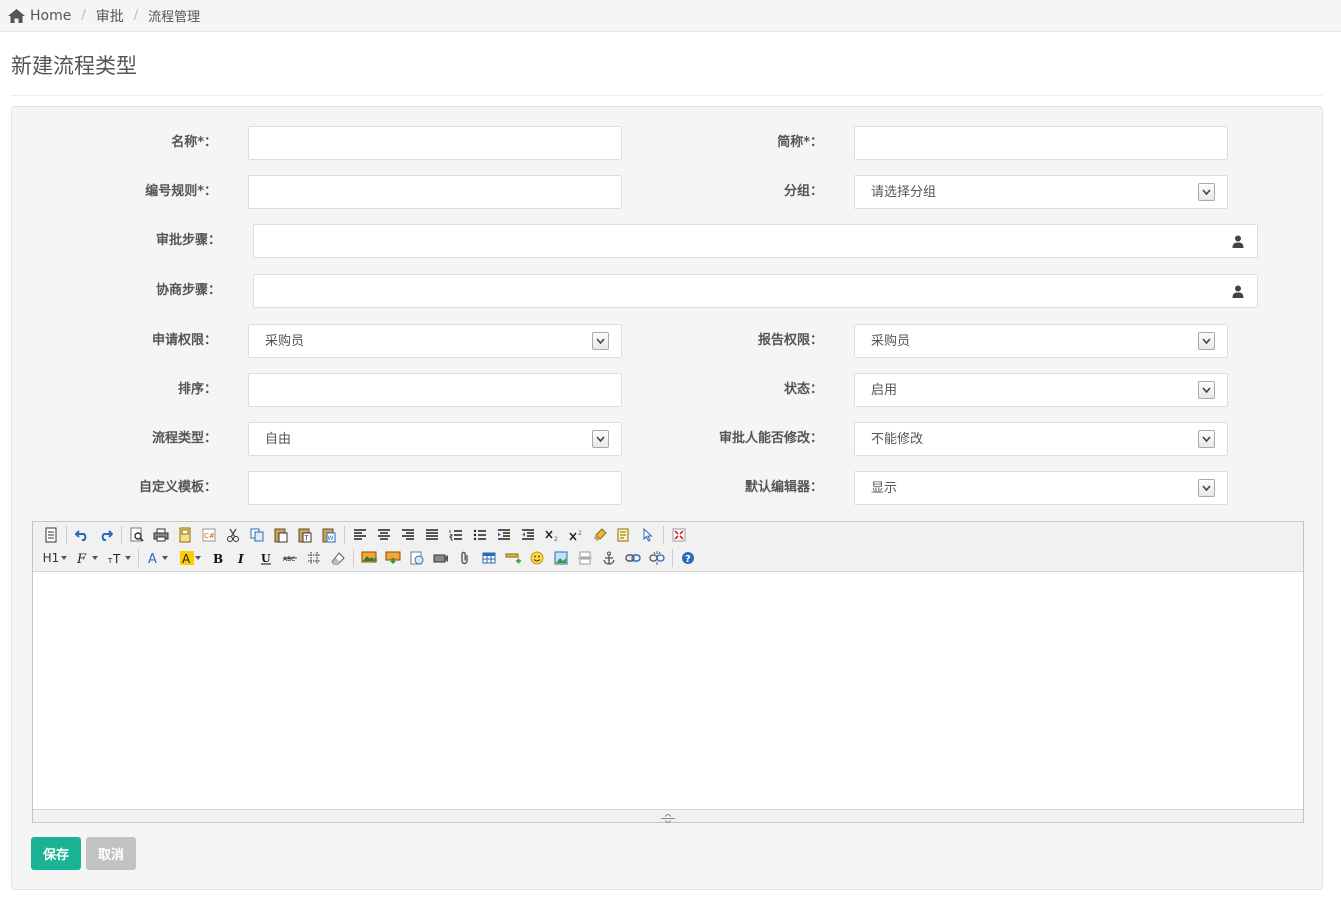  I want to click on copy-icon, so click(257, 535).